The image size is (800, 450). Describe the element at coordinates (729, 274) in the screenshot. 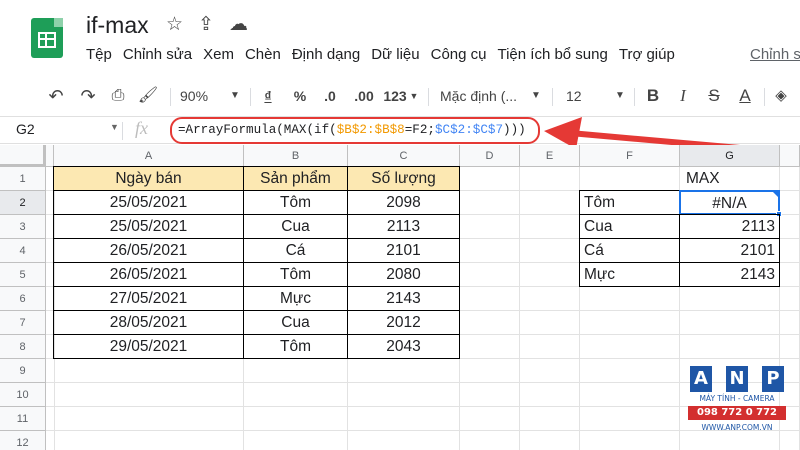

I see `summary-max-cell: 2143` at that location.